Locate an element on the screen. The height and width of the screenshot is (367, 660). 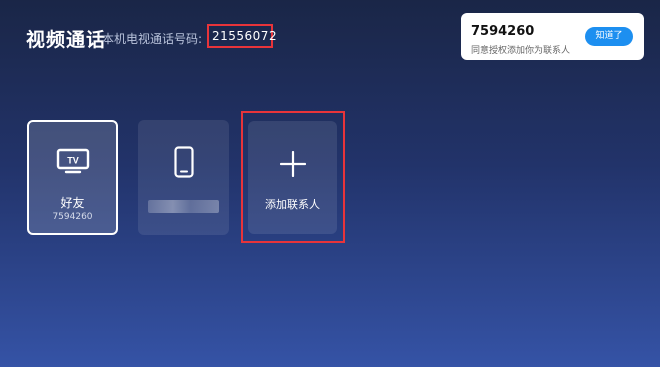
add-contact-label: 添加联系人 is located at coordinates (292, 204).